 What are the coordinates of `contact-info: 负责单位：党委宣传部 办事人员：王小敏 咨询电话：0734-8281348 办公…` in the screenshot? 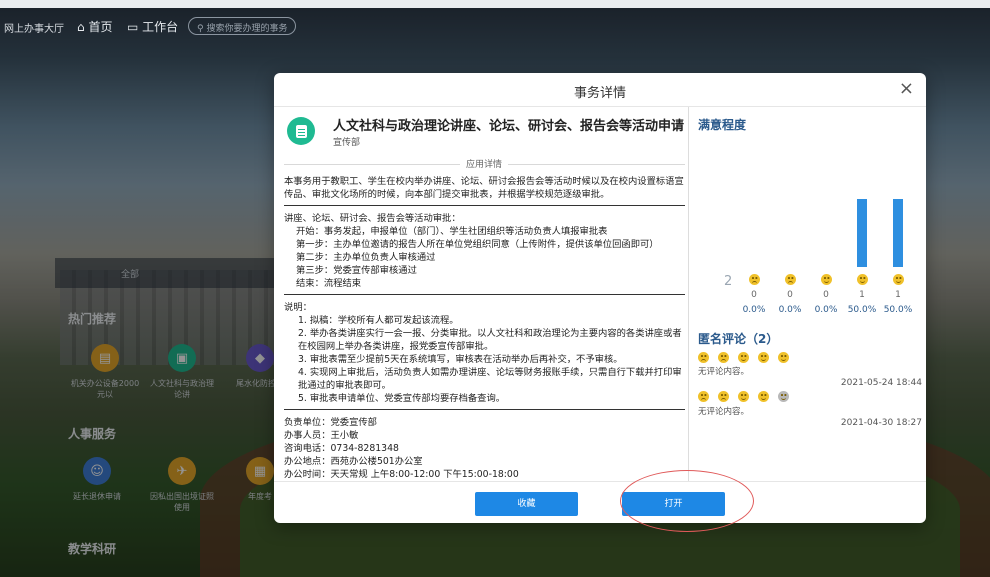 It's located at (484, 448).